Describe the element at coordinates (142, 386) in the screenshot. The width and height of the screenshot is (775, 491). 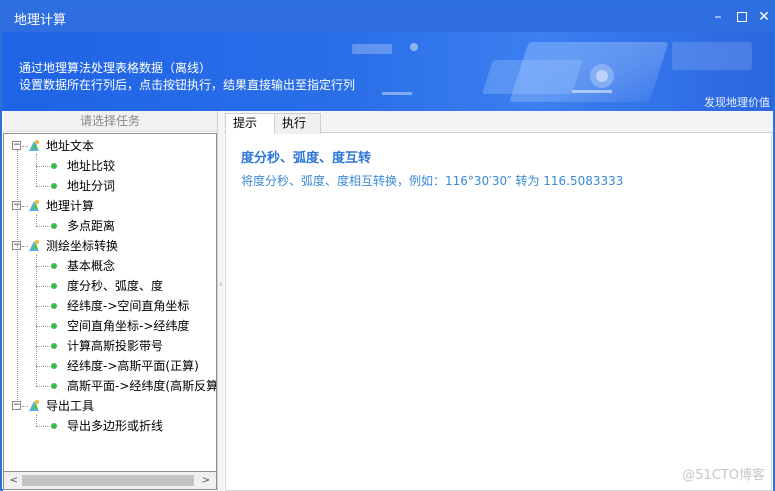
I see `tree-item-label: 高斯平面->经纬度(高斯反算` at that location.